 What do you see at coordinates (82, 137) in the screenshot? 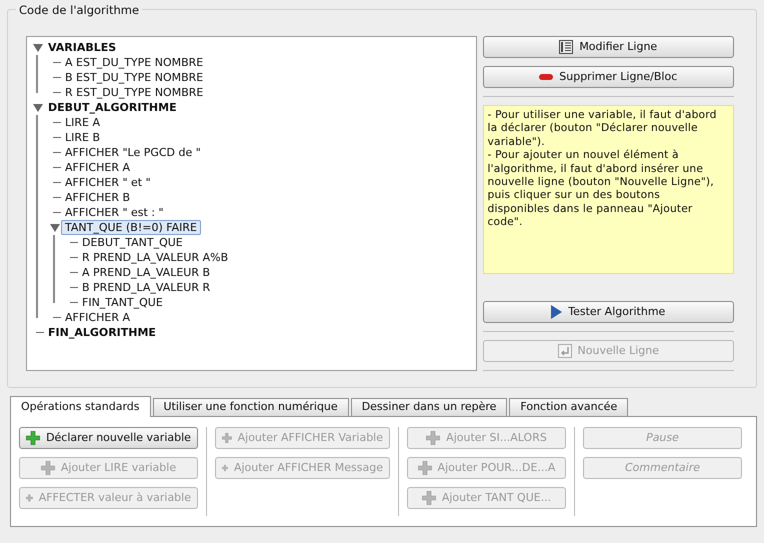
I see `tree-item: LIRE B` at bounding box center [82, 137].